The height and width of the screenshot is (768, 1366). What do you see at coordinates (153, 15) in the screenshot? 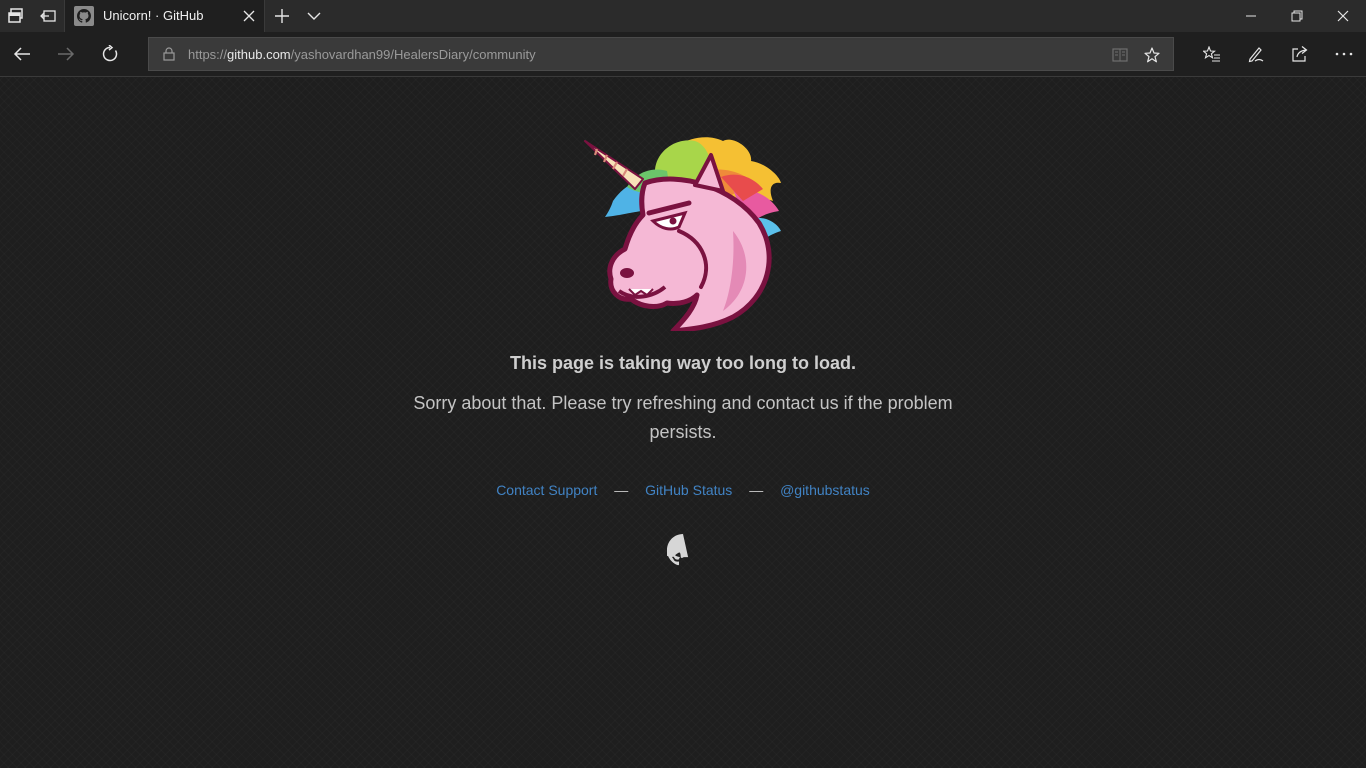
I see `tab-title: Unicorn! · GitHub` at bounding box center [153, 15].